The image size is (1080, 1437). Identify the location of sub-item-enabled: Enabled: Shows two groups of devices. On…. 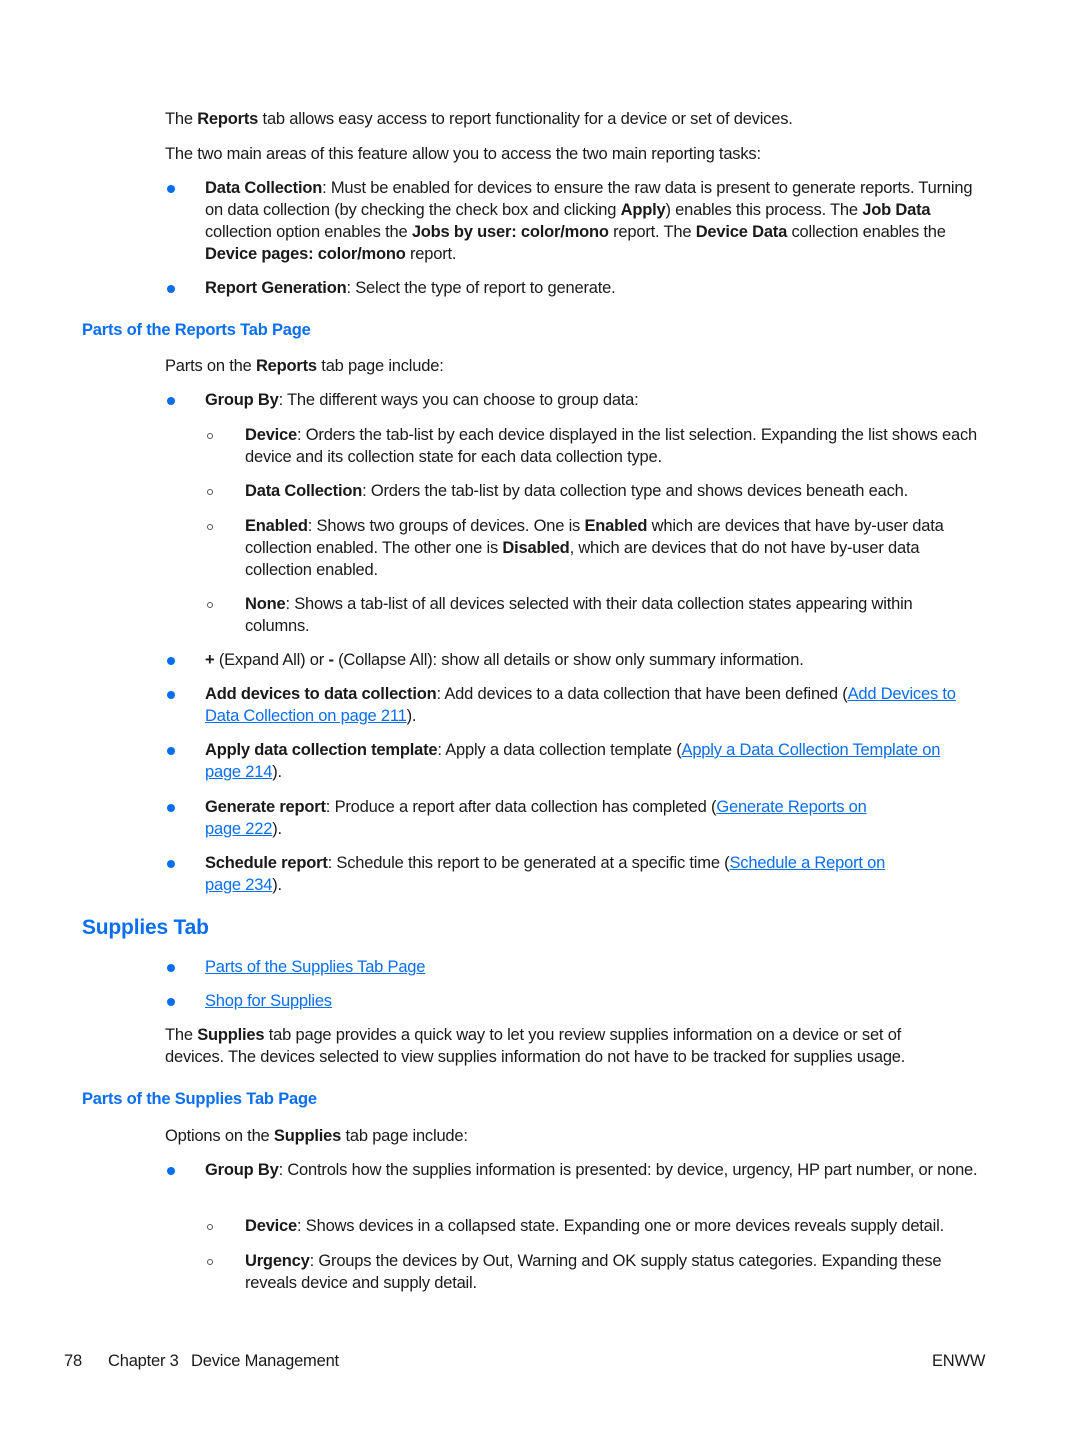
(592, 548).